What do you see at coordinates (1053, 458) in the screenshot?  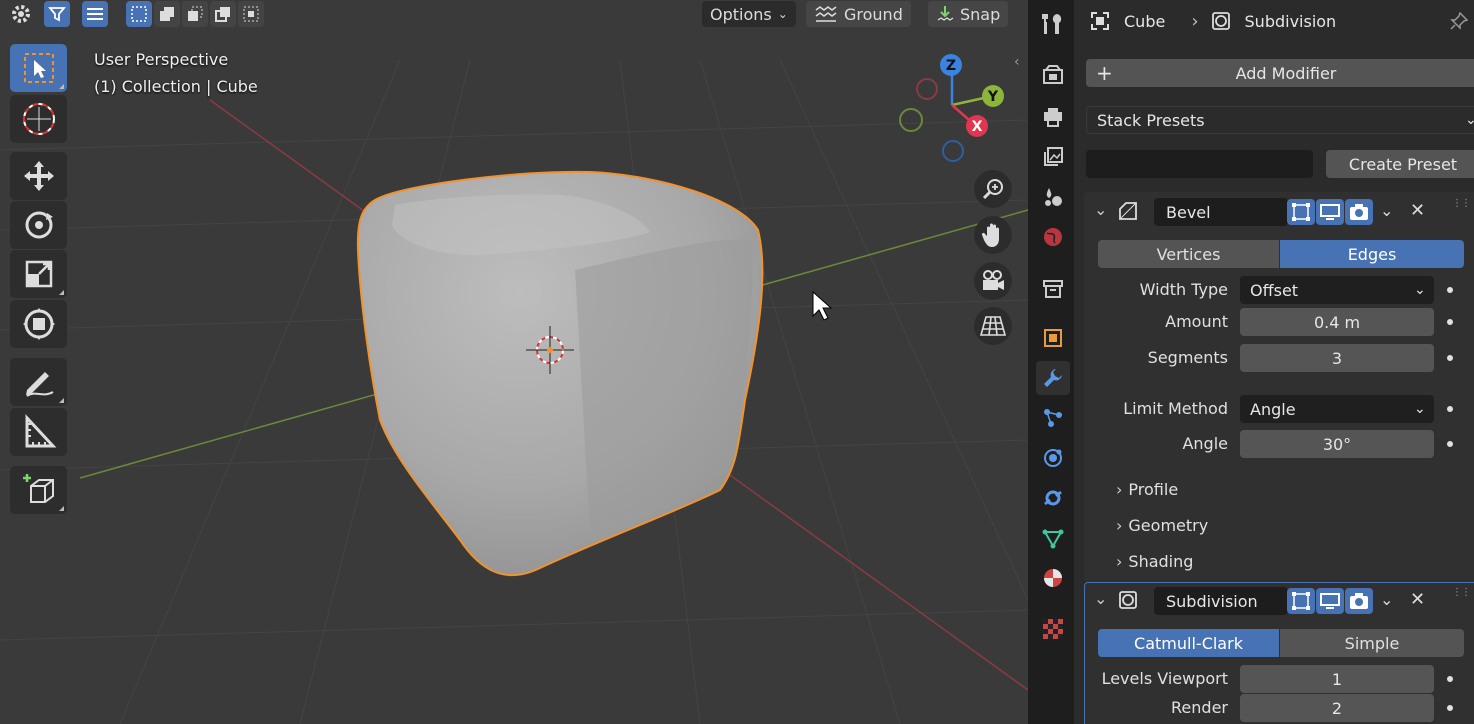 I see `physics-properties-tab` at bounding box center [1053, 458].